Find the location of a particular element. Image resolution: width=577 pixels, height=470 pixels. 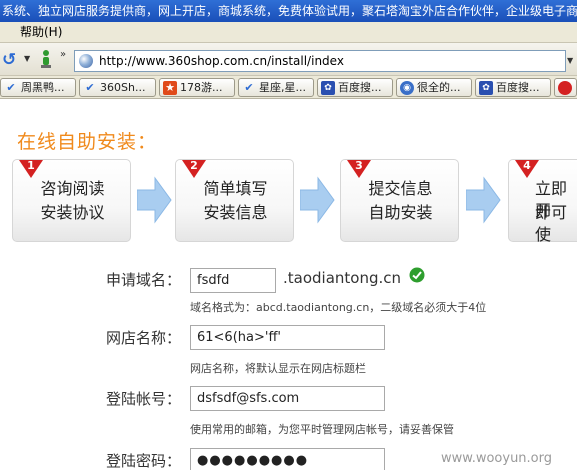

green-figure-icon is located at coordinates (46, 59).